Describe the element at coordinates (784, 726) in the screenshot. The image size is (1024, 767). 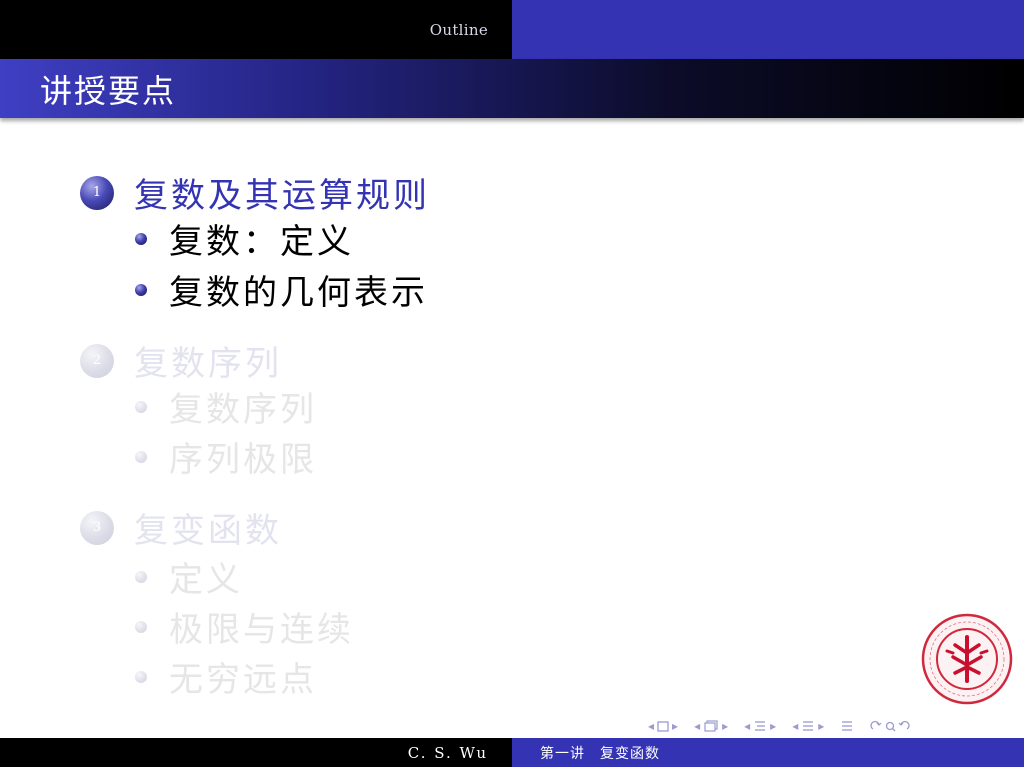
I see `beamer-navigation: ◂ ▸ ◂ ▸ ◂ ▸ ◂ ▸` at that location.